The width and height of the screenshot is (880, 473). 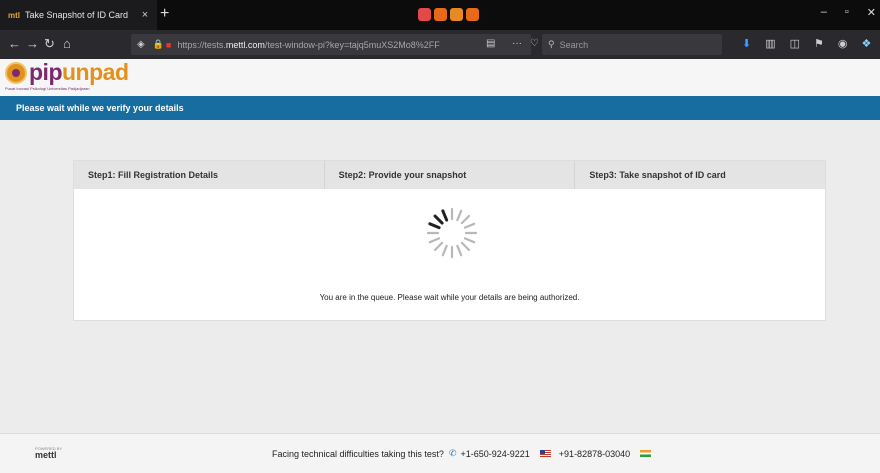 I want to click on search-icon: ⚲, so click(x=551, y=44).